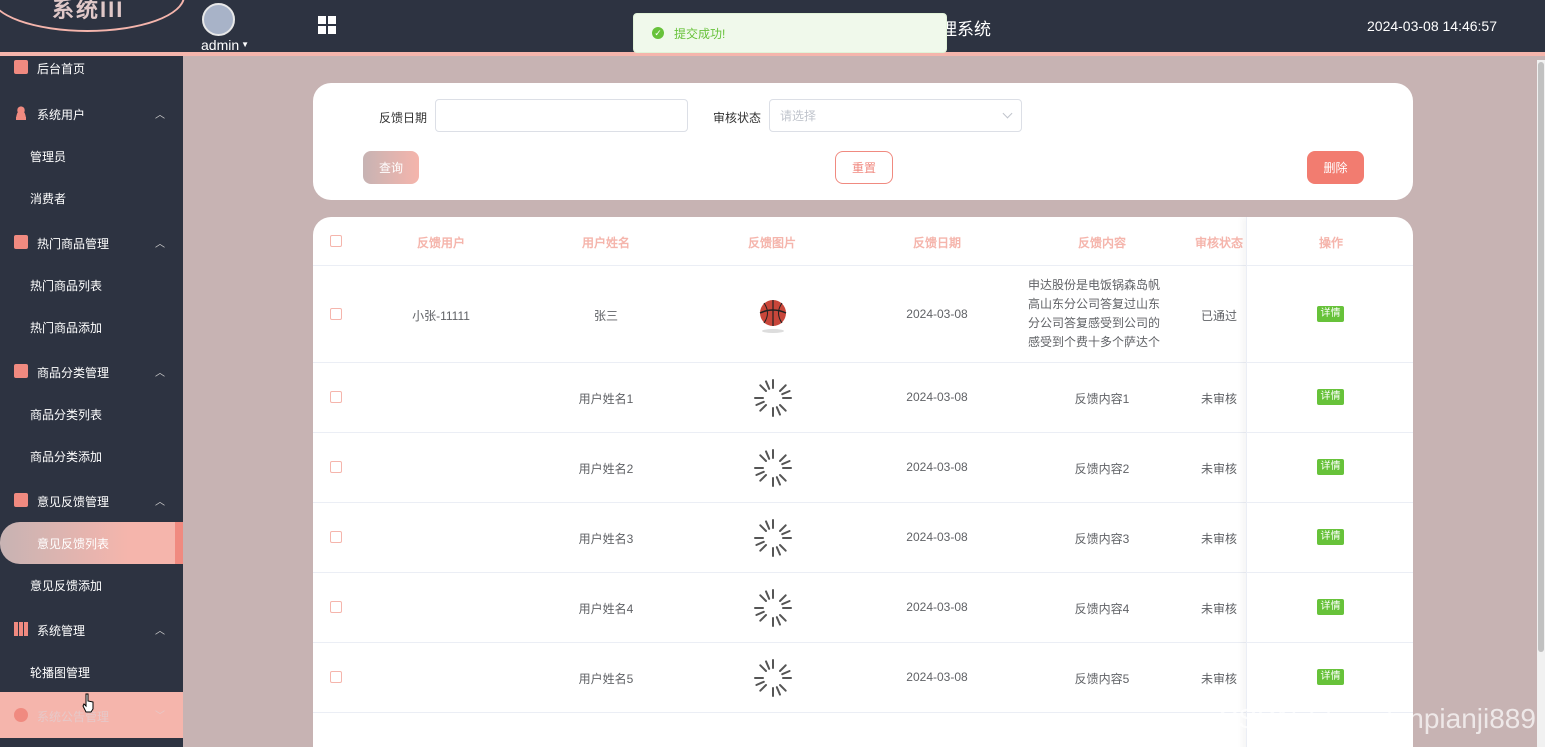  I want to click on basketball-image, so click(773, 314).